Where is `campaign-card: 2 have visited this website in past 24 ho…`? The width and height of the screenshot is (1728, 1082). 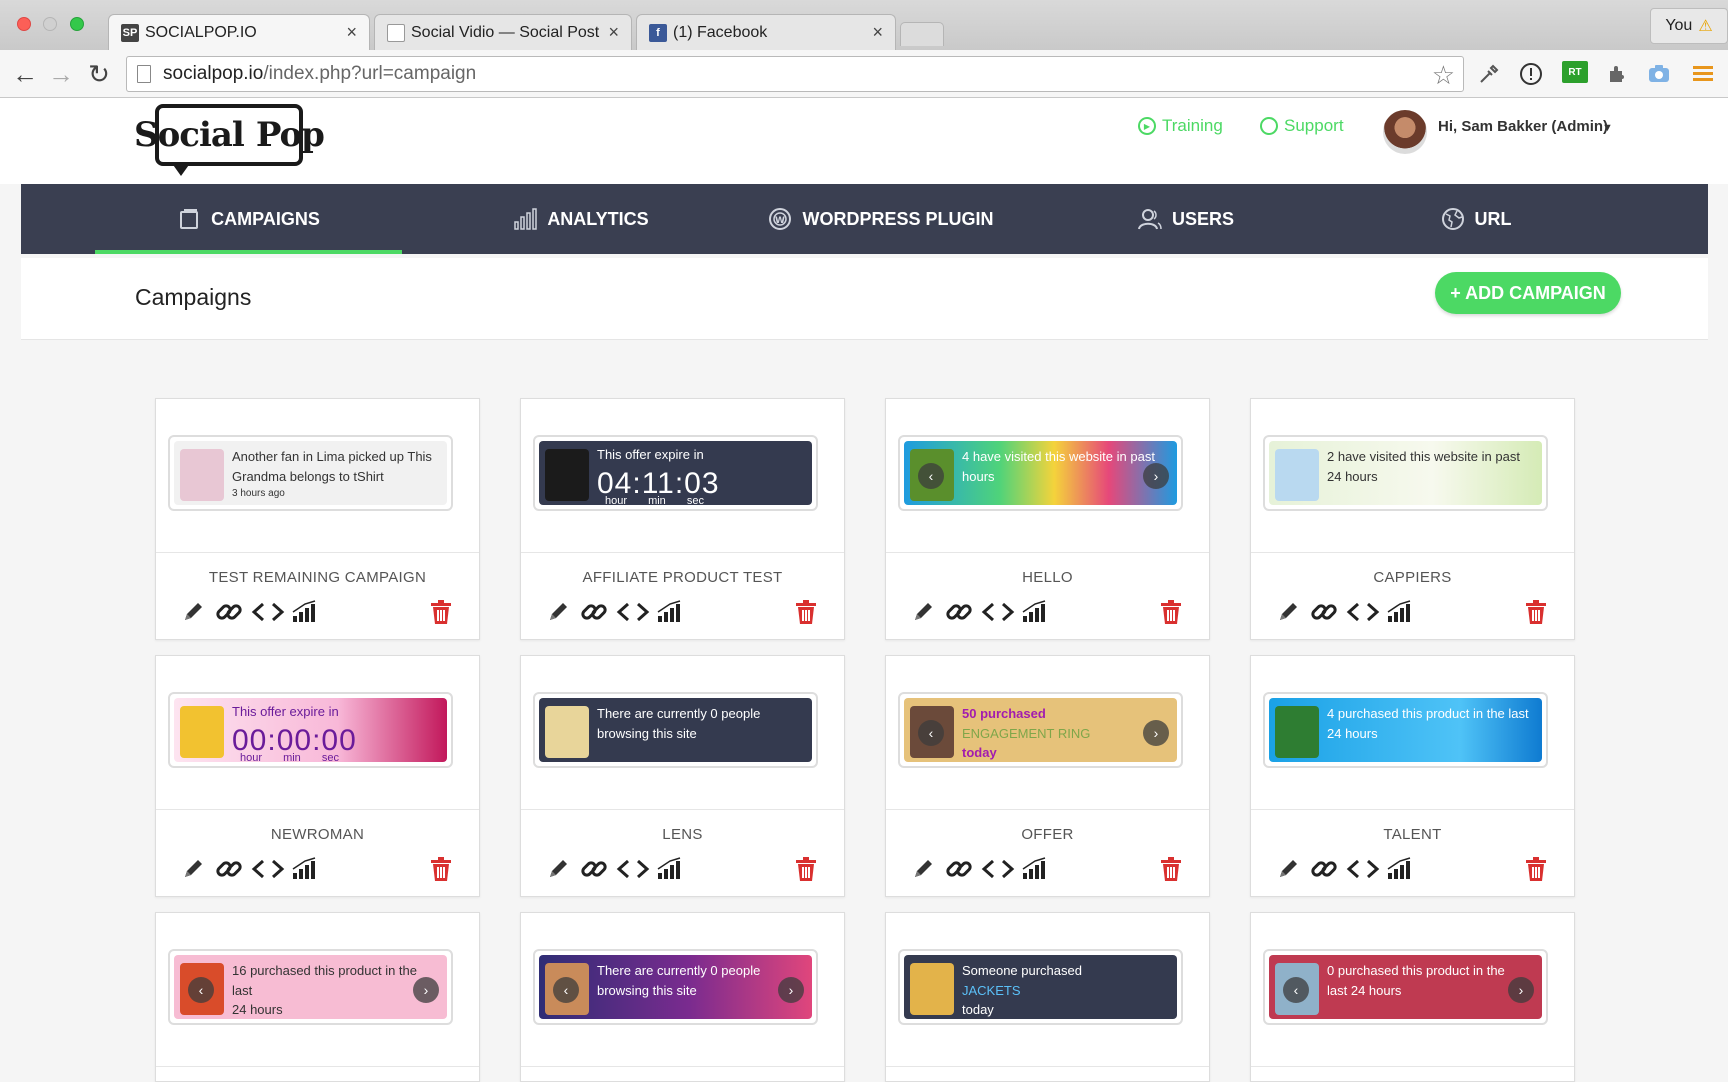 campaign-card: 2 have visited this website in past 24 ho… is located at coordinates (1412, 519).